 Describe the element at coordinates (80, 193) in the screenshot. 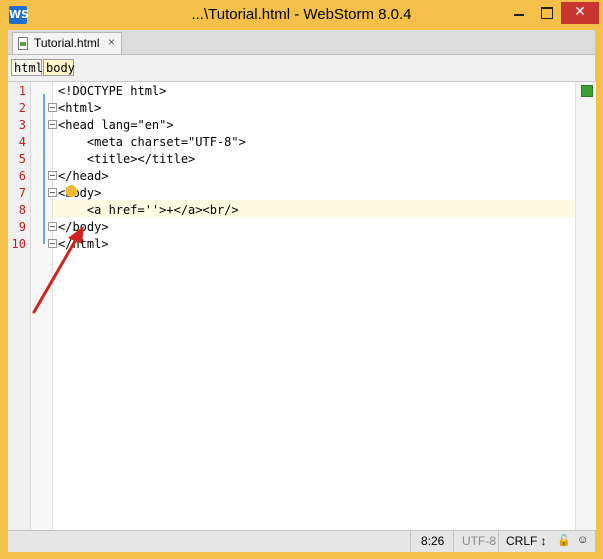

I see `code-line: <body>` at that location.